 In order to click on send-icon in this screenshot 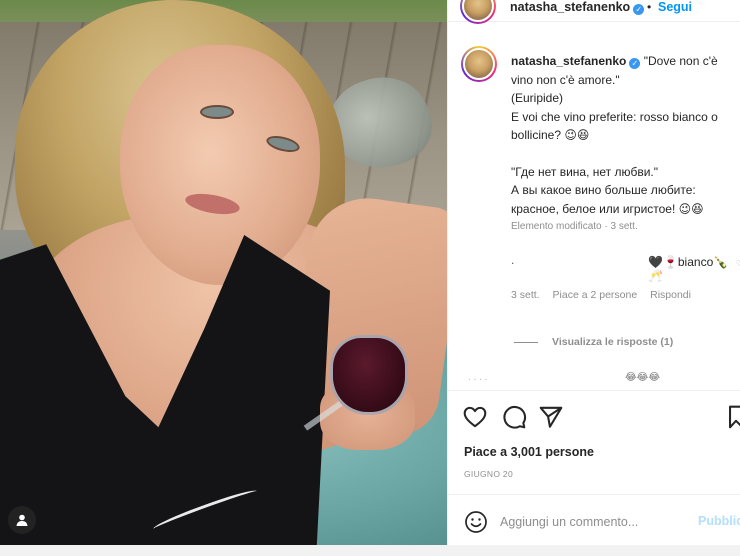, I will do `click(551, 417)`.